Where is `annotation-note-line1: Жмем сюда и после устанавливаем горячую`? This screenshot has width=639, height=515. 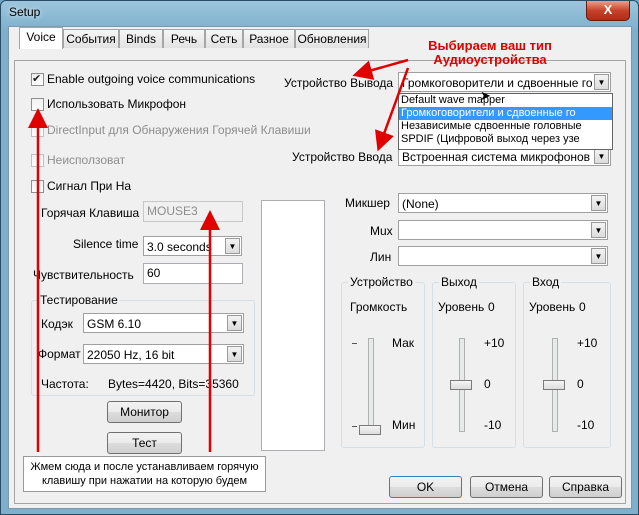
annotation-note-line1: Жмем сюда и после устанавливаем горячую is located at coordinates (144, 467).